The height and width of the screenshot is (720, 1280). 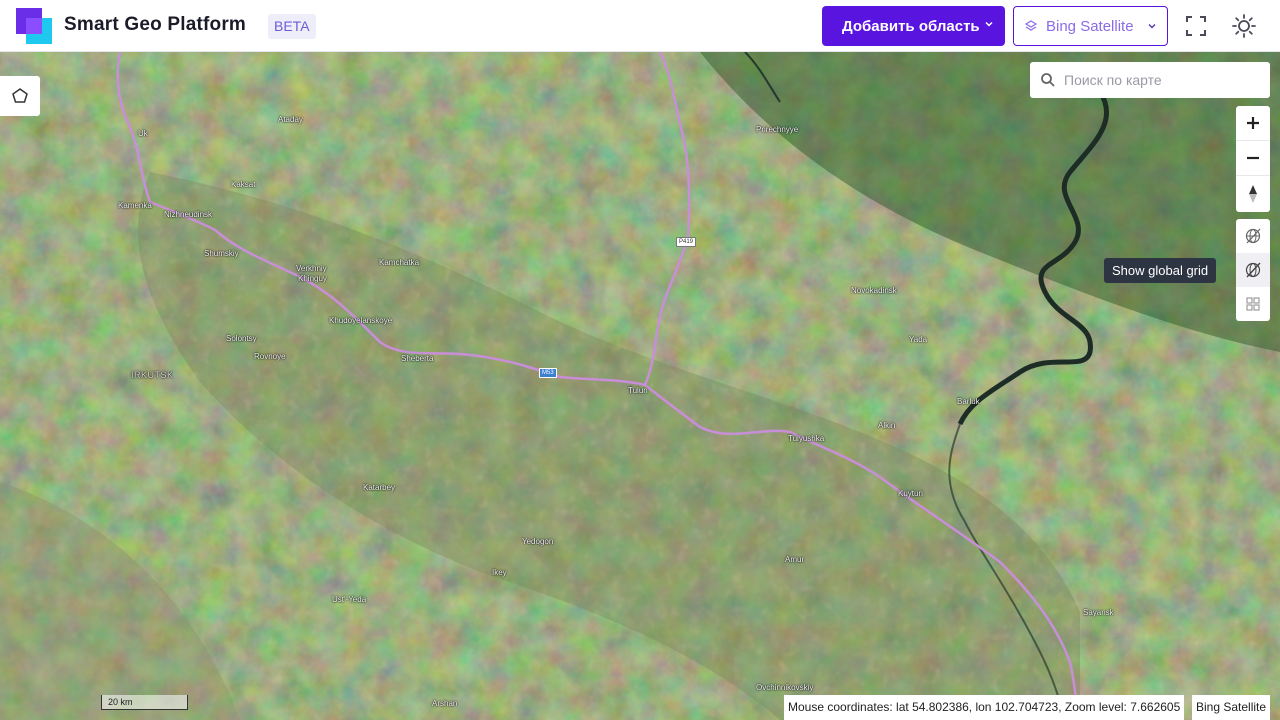 I want to click on zoom-out-button, so click(x=1253, y=158).